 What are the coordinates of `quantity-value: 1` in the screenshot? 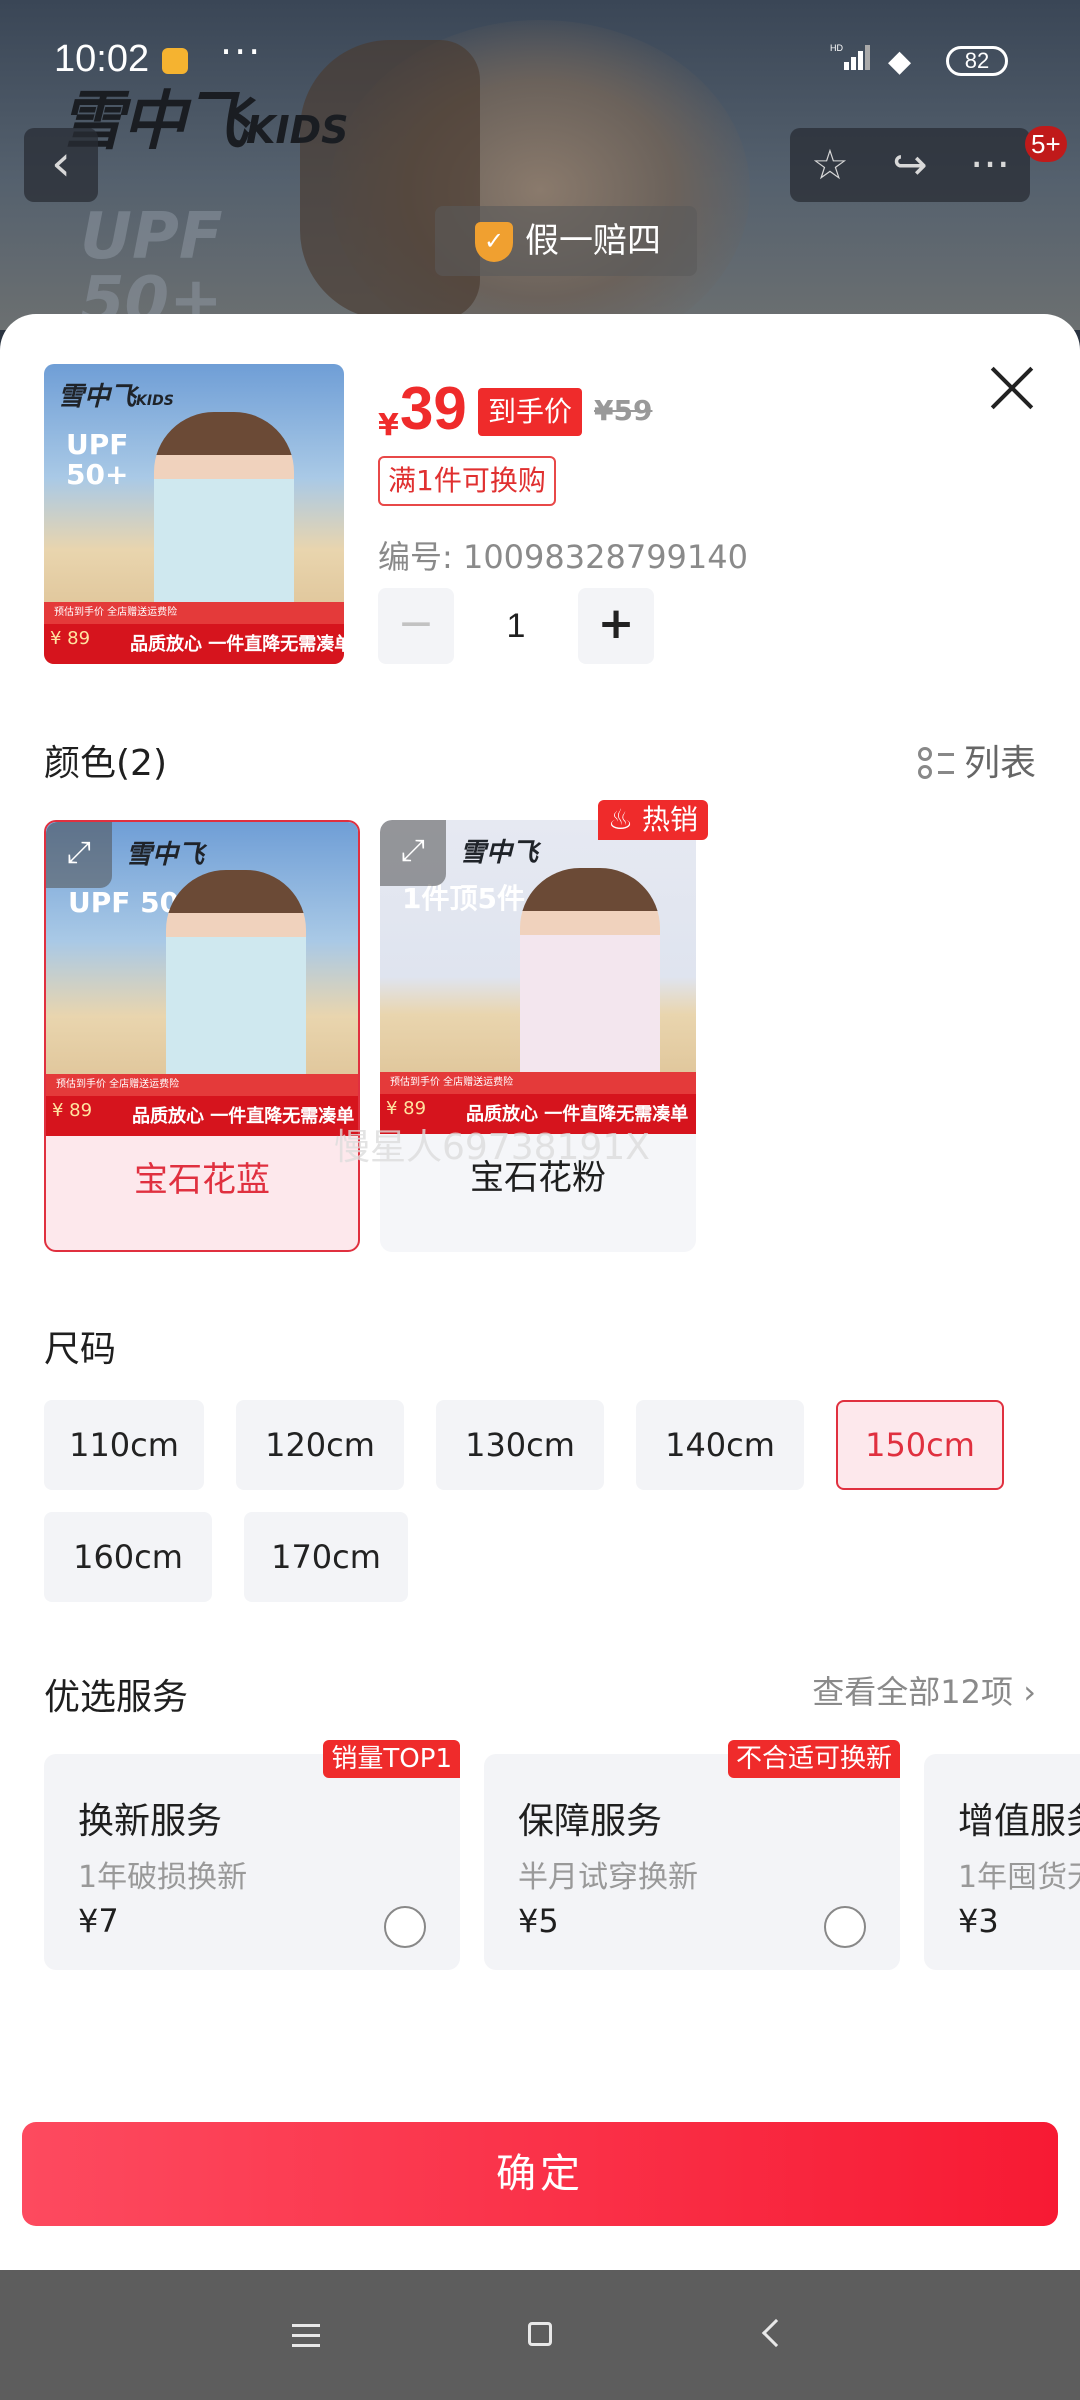 It's located at (516, 626).